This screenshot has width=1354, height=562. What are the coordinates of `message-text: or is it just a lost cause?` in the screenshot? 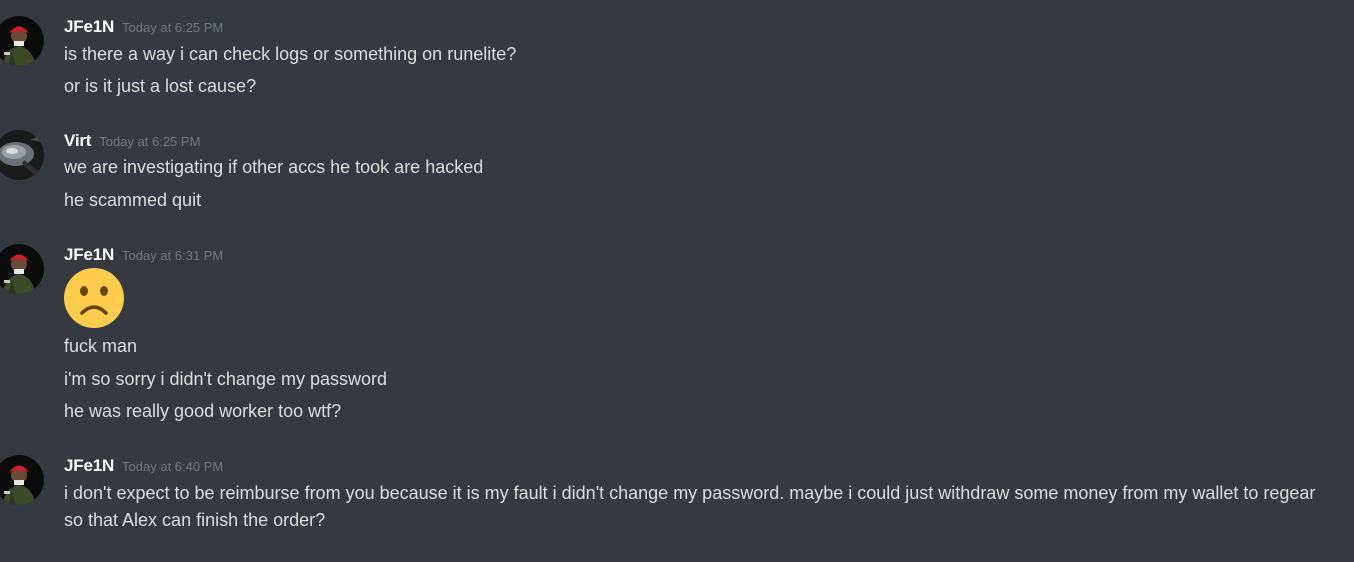 It's located at (160, 86).